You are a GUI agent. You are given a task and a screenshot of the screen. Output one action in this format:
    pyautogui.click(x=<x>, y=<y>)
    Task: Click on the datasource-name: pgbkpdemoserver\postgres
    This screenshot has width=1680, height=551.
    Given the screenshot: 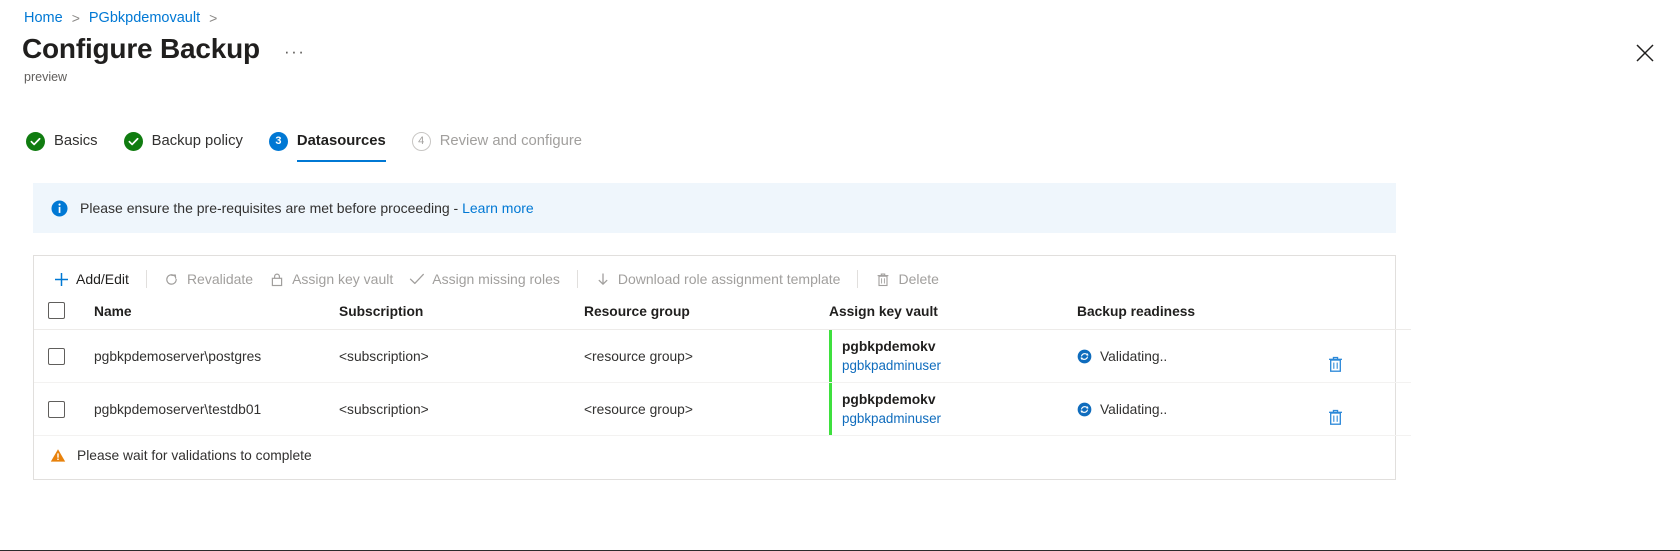 What is the action you would take?
    pyautogui.click(x=178, y=356)
    